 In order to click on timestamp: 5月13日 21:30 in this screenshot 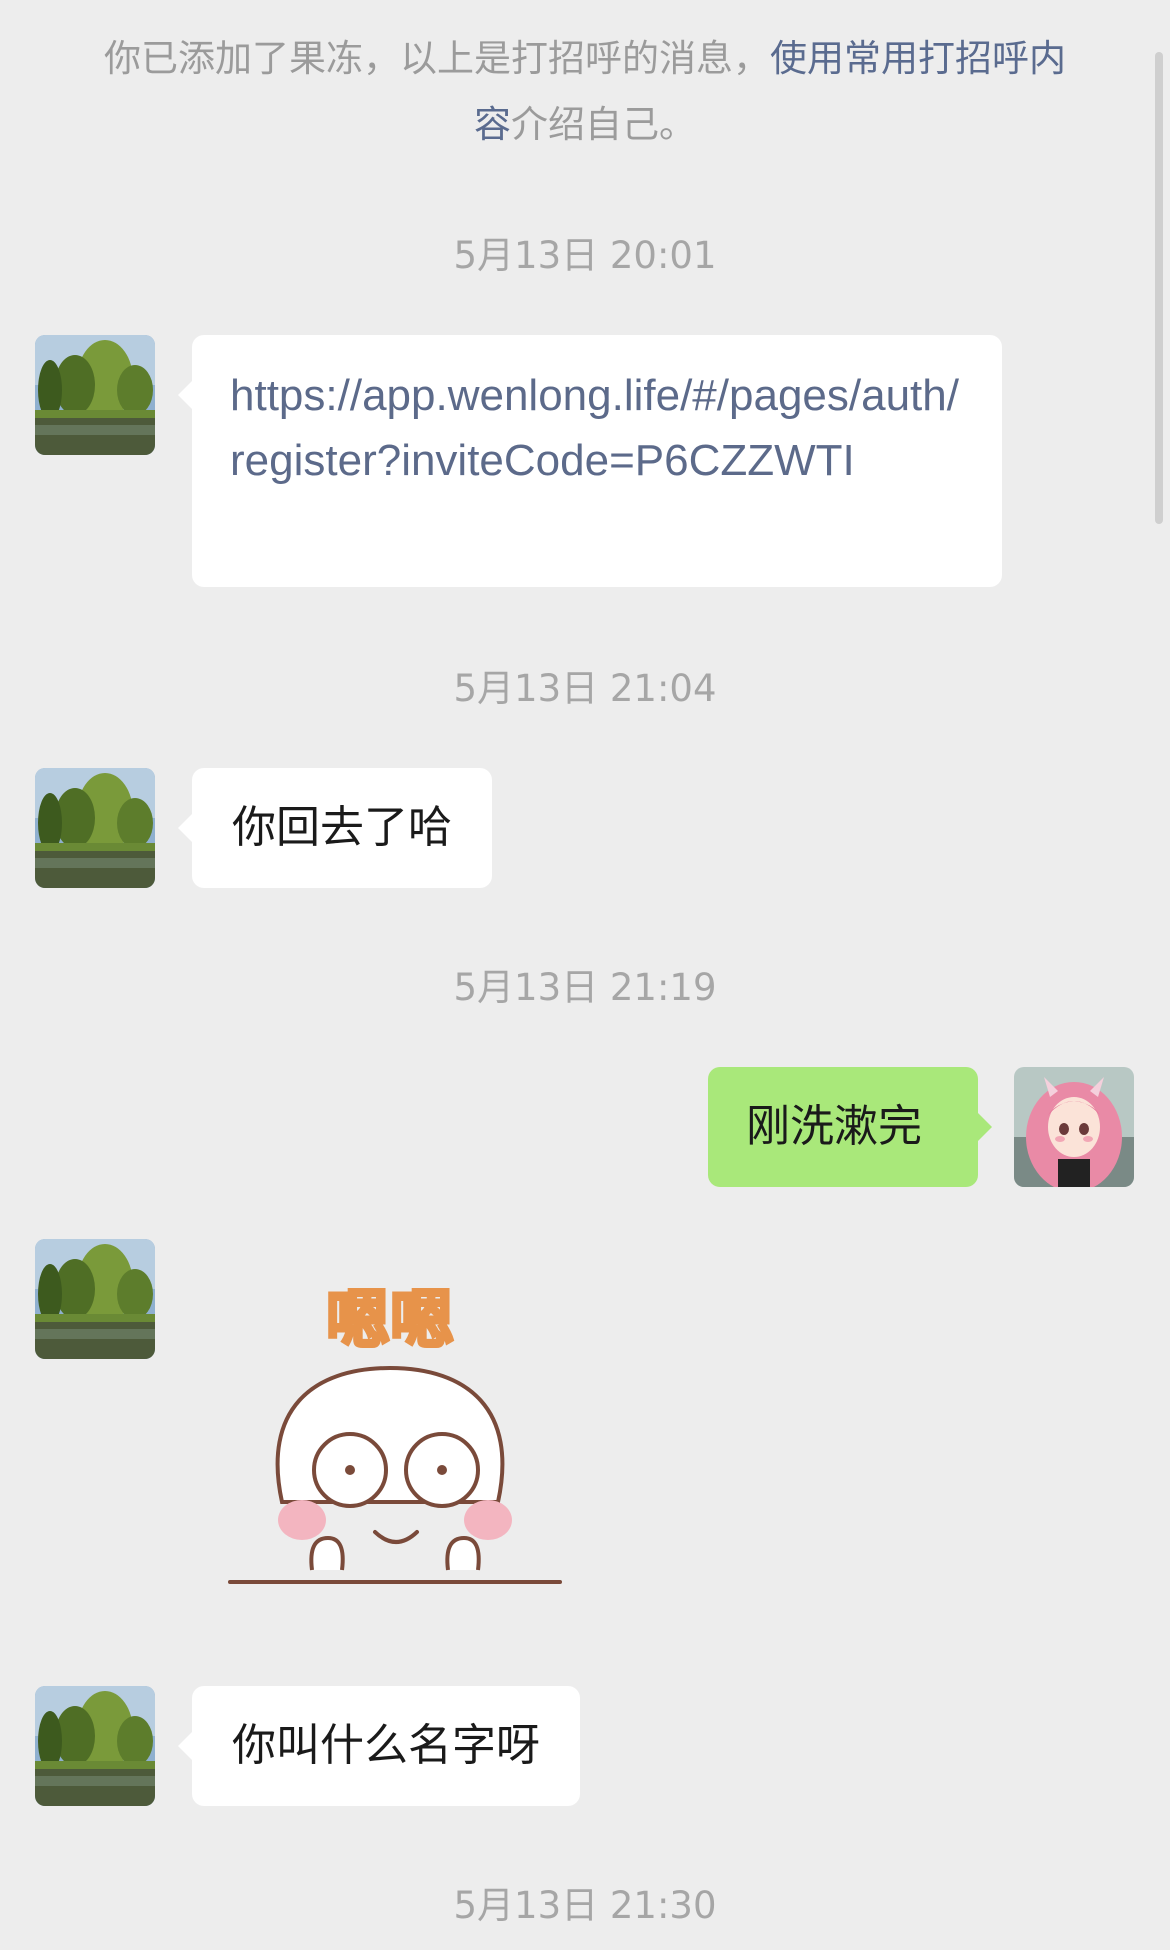, I will do `click(585, 1905)`.